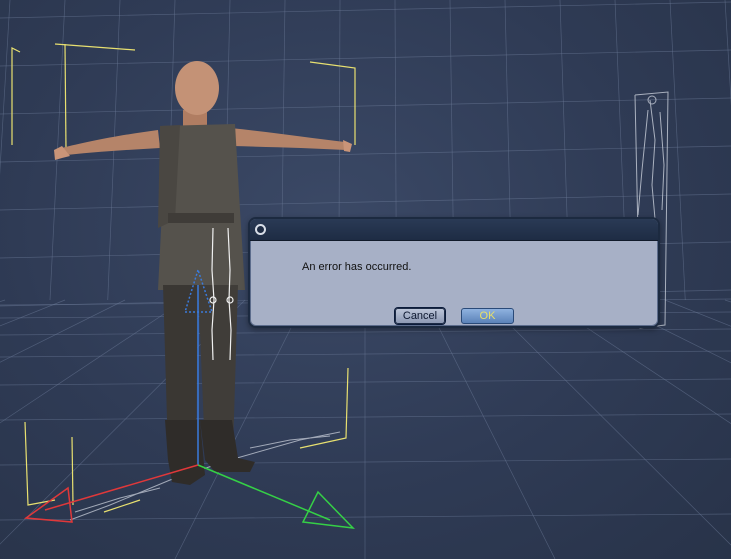 This screenshot has width=731, height=559. What do you see at coordinates (260, 229) in the screenshot?
I see `close-dot-icon` at bounding box center [260, 229].